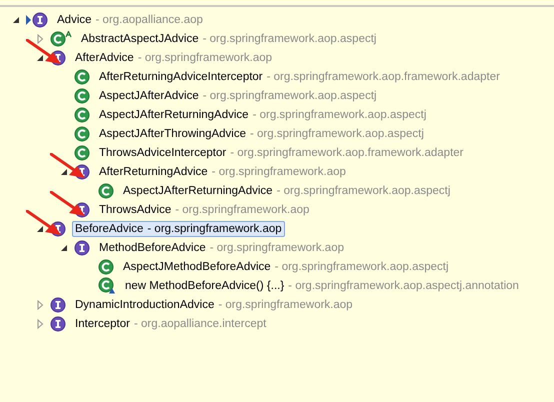 The height and width of the screenshot is (402, 554). Describe the element at coordinates (149, 96) in the screenshot. I see `type-name: AspectJAfterAdvice` at that location.